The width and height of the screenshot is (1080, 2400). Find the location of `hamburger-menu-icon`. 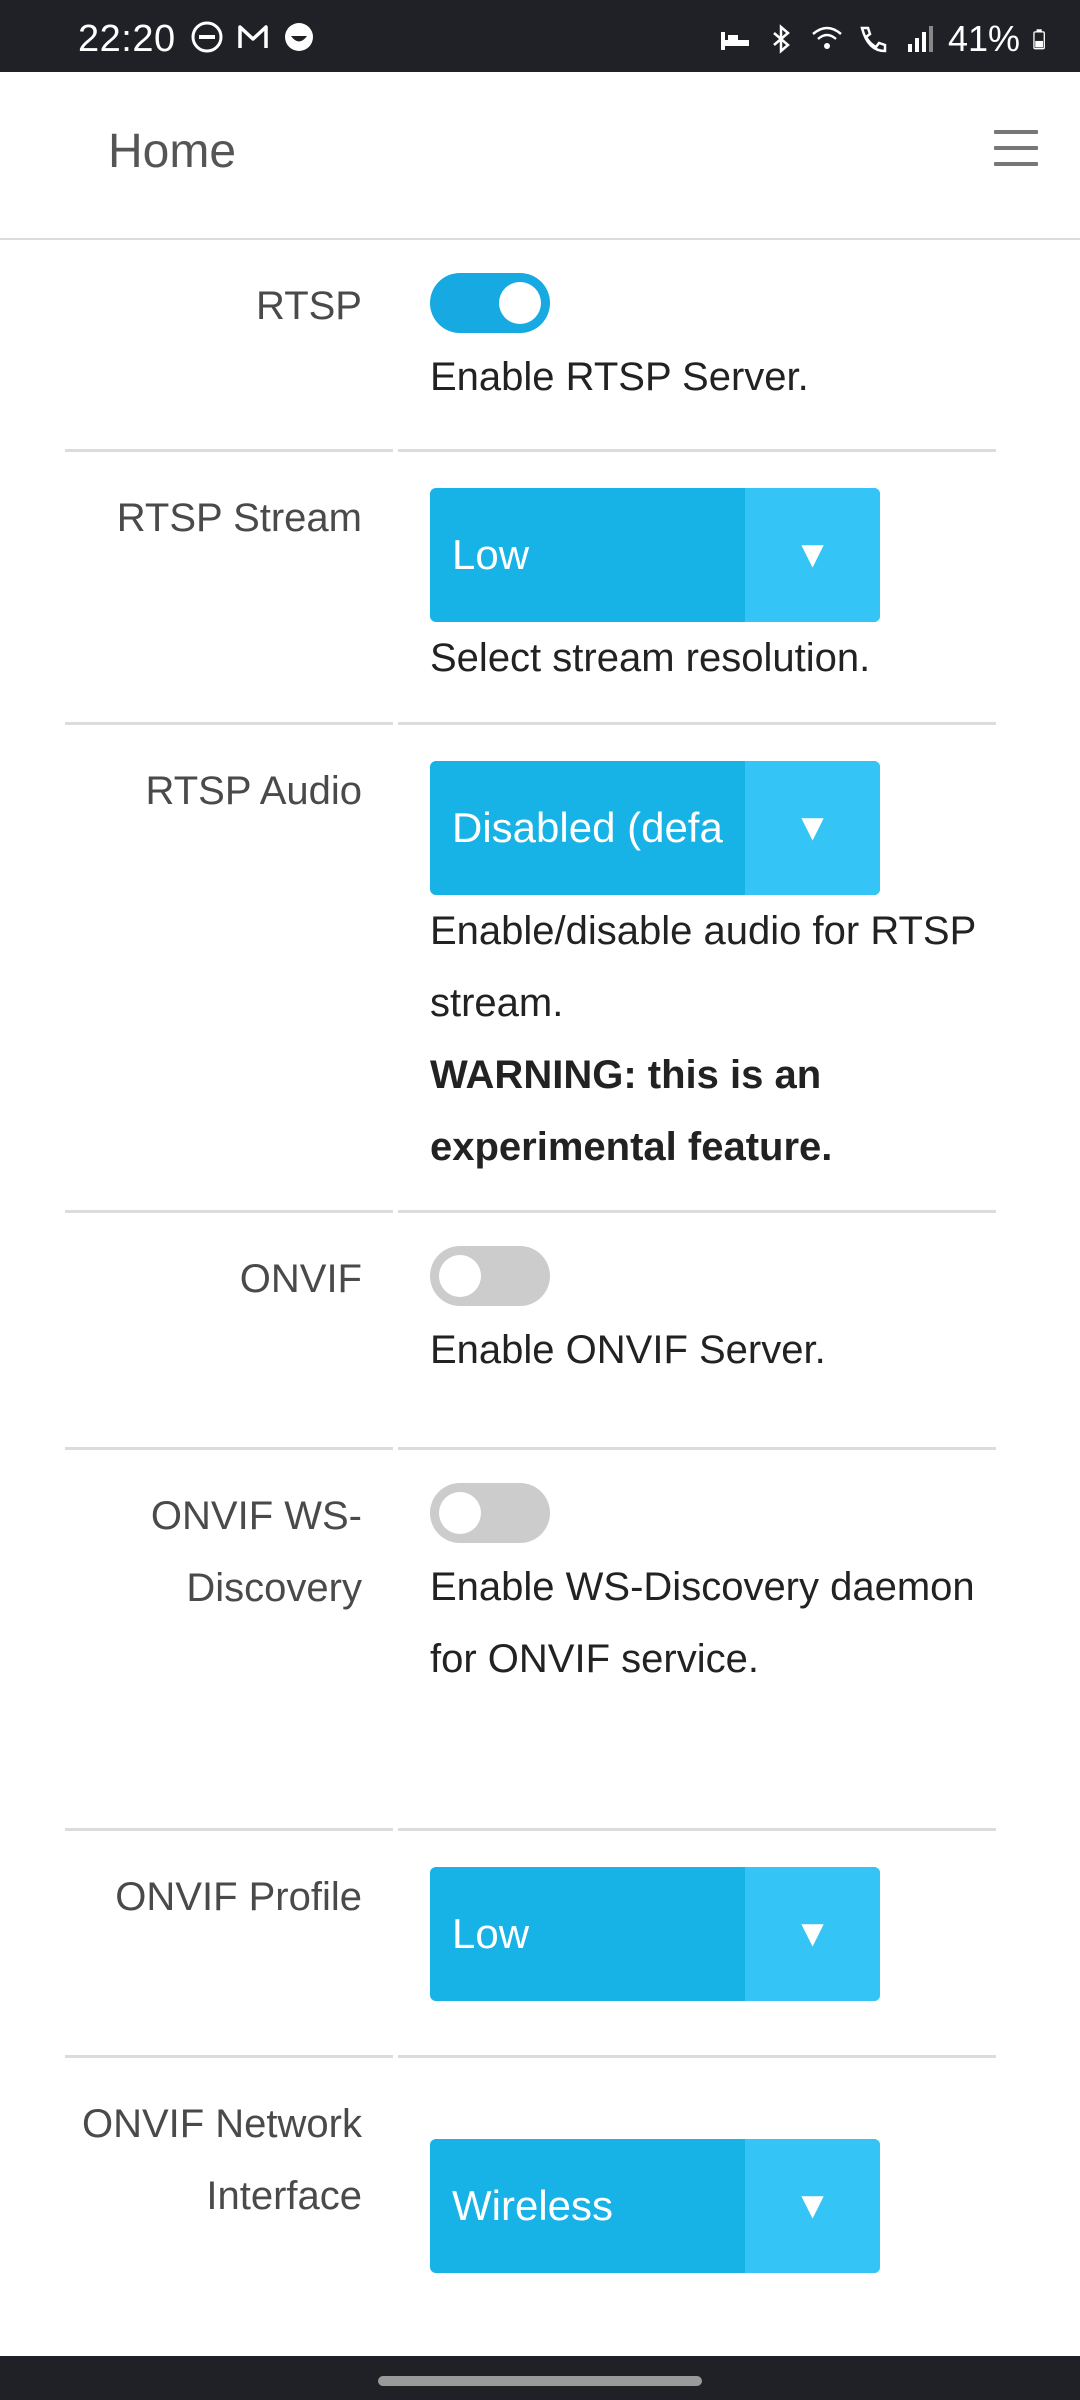

hamburger-menu-icon is located at coordinates (1016, 150).